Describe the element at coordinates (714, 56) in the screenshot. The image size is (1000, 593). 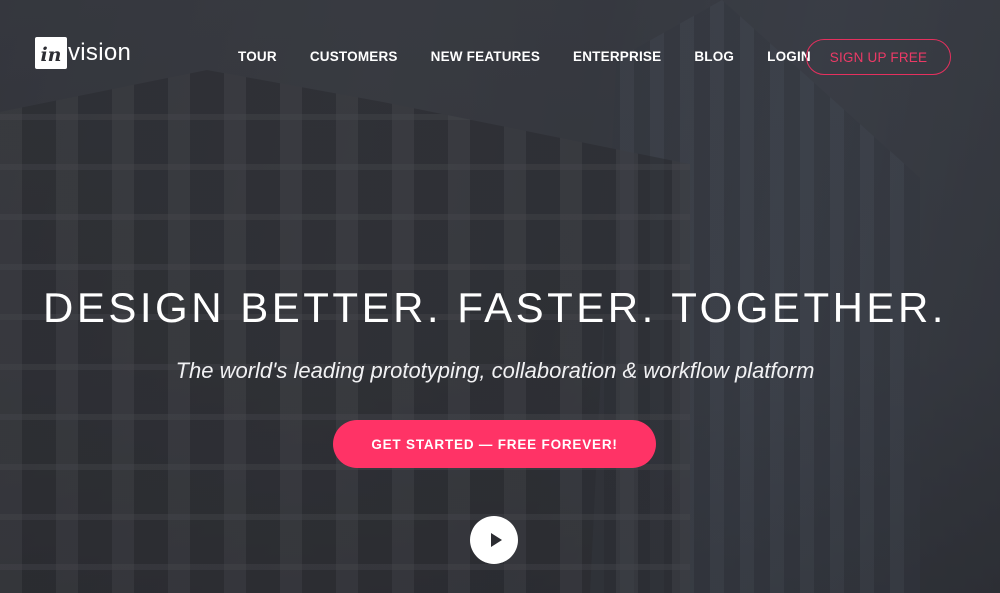
I see `nav-blog: BLOG` at that location.